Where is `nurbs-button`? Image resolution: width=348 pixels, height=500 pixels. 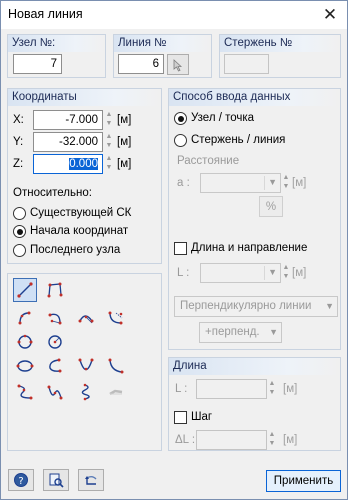
nurbs-button is located at coordinates (55, 392).